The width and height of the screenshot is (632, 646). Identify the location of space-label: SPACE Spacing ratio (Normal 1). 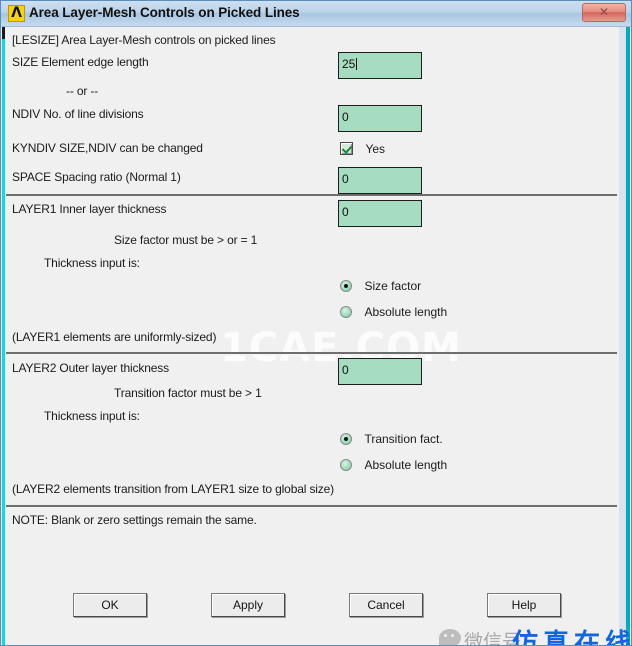
(96, 177).